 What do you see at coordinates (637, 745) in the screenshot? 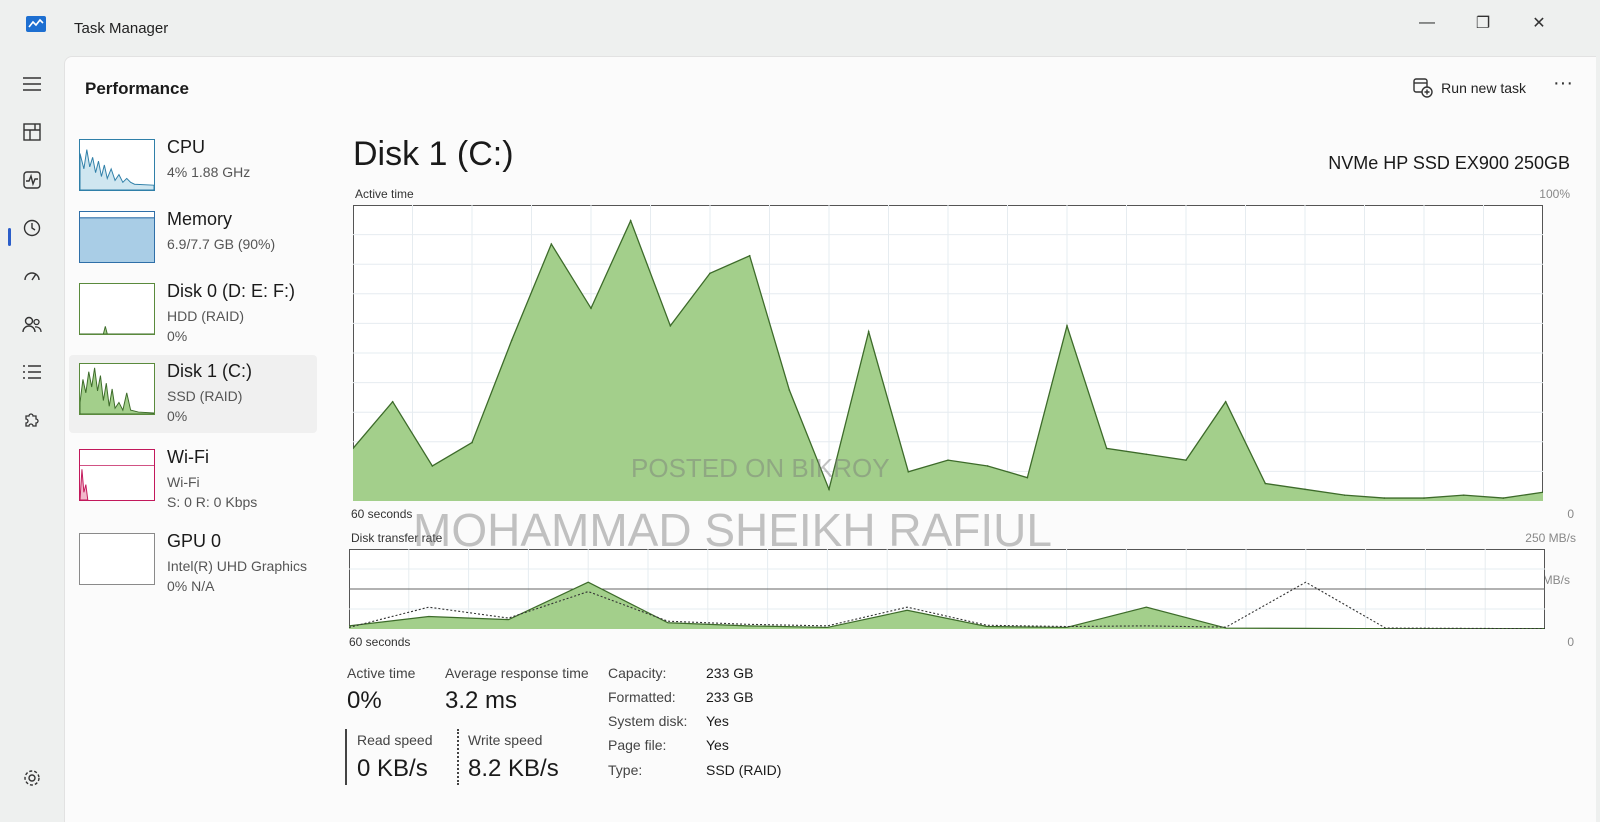
I see `prop-page-file-label: Page file:` at bounding box center [637, 745].